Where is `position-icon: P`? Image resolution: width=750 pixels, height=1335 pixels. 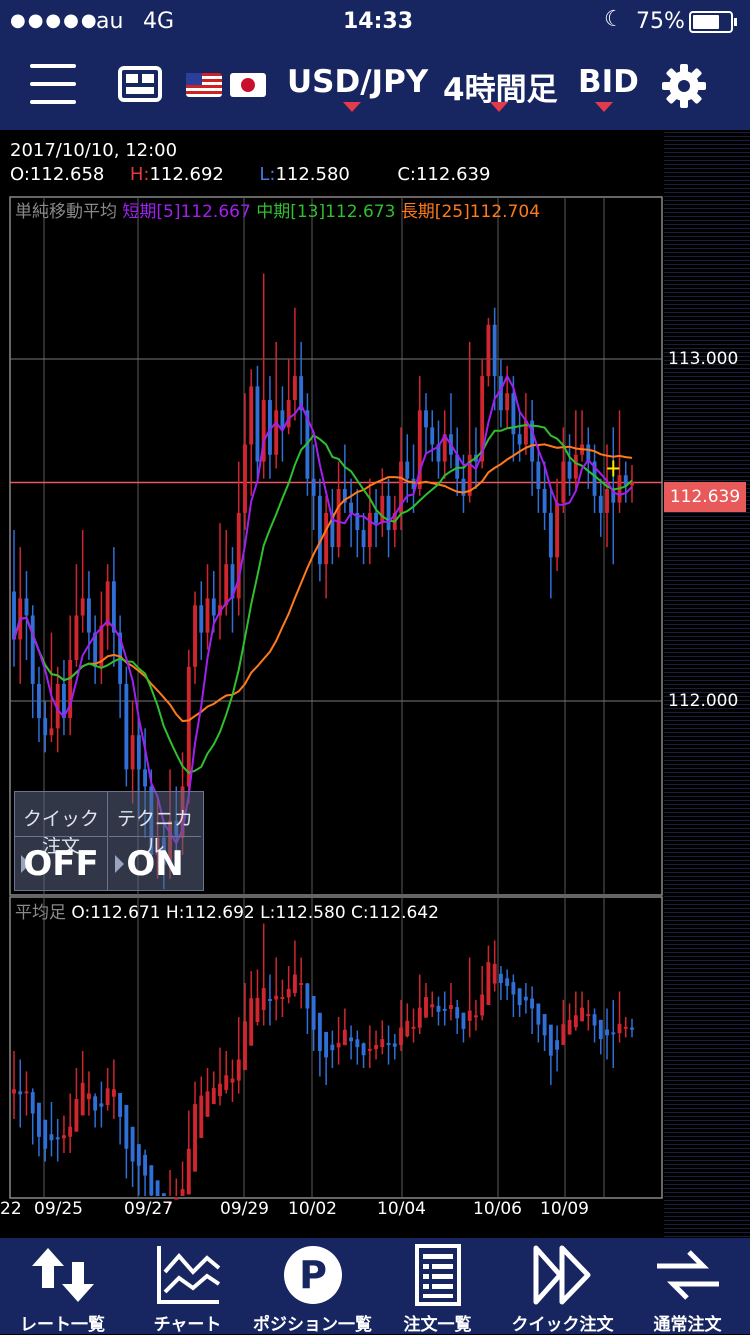 position-icon: P is located at coordinates (313, 1275).